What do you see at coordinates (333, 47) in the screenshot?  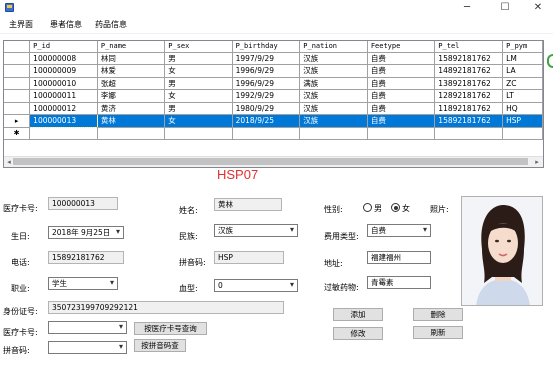 I see `column-header: P_nation` at bounding box center [333, 47].